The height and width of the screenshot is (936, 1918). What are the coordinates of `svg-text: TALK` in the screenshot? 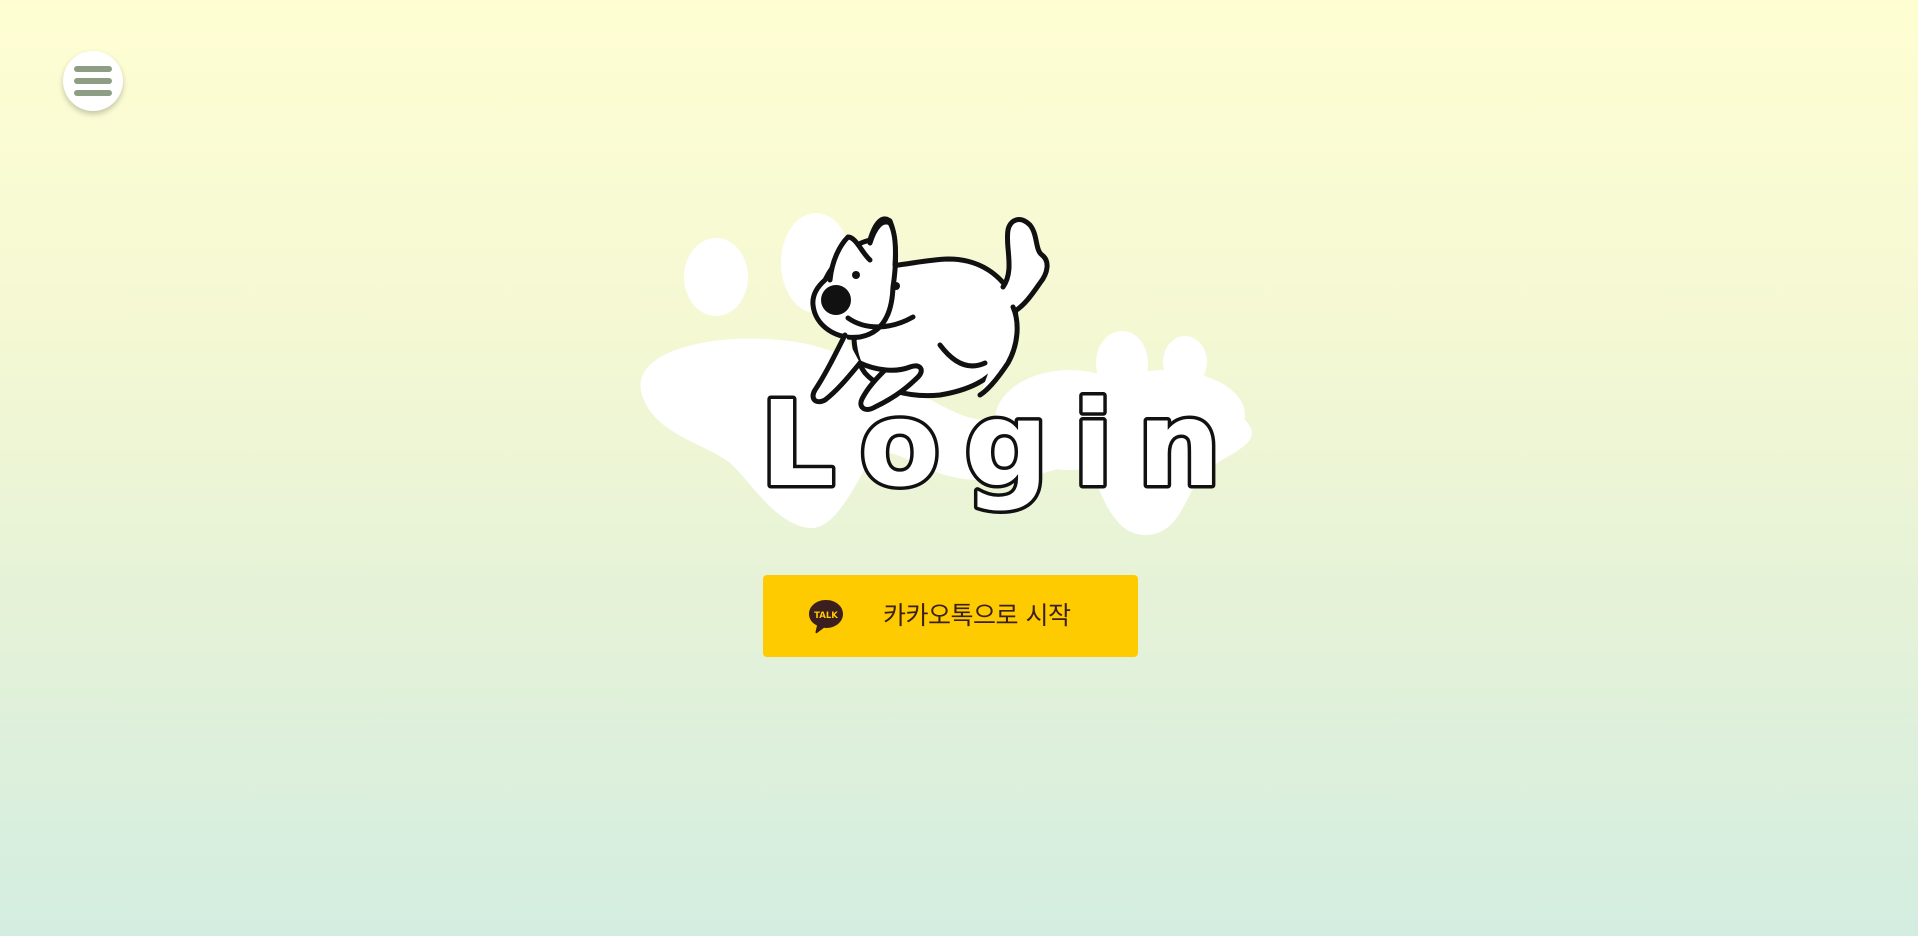 It's located at (826, 616).